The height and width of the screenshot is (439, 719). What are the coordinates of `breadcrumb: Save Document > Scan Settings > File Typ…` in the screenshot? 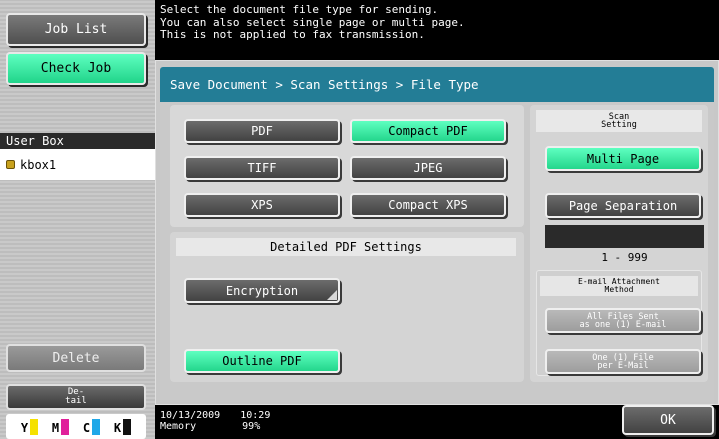 It's located at (437, 84).